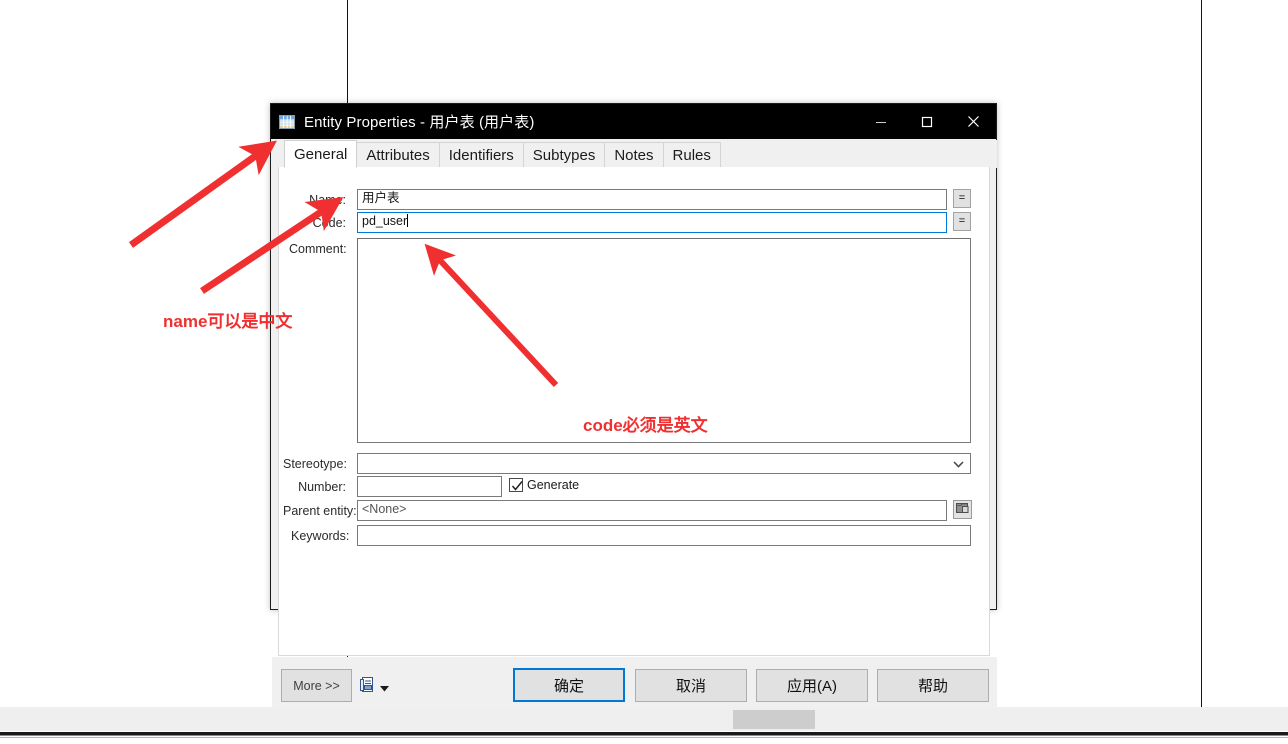  I want to click on tab-rules-label: Rules, so click(691, 155).